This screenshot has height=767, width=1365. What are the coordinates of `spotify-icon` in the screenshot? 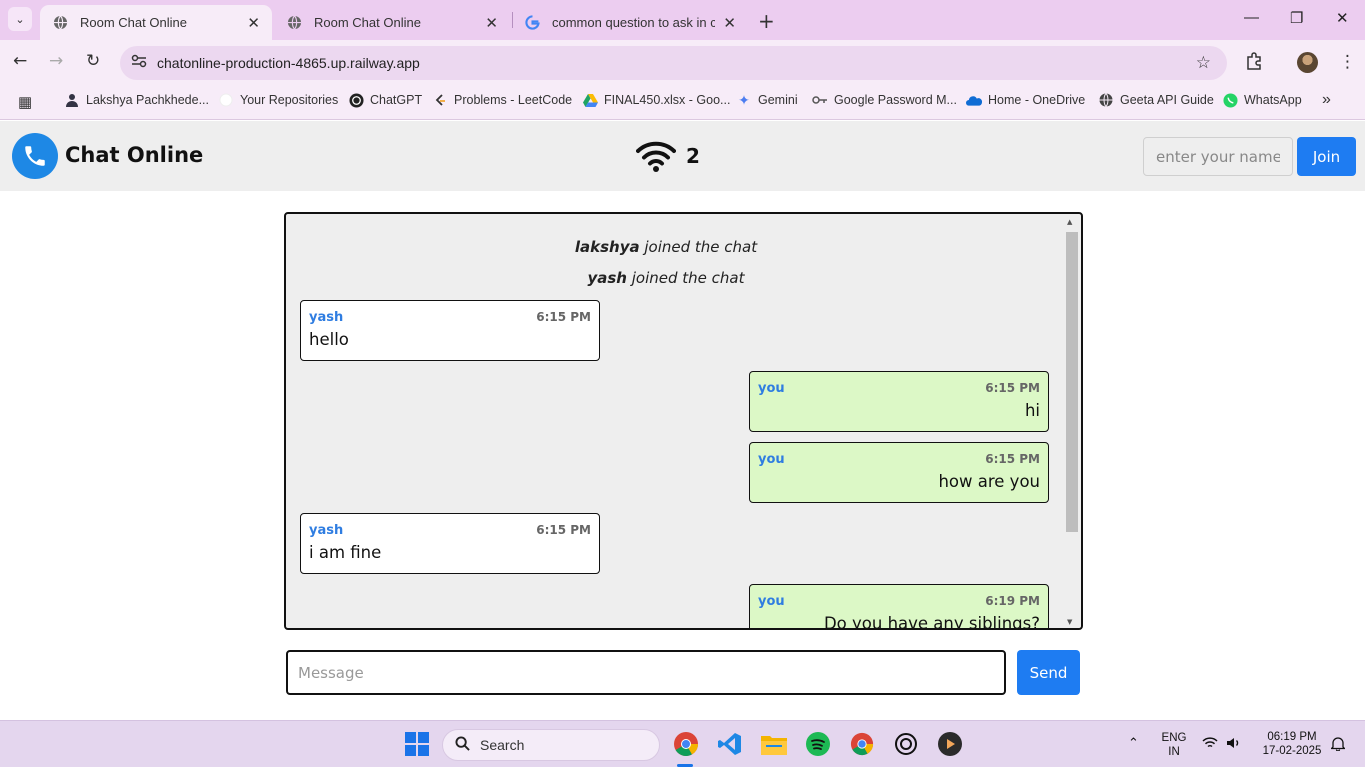 It's located at (818, 744).